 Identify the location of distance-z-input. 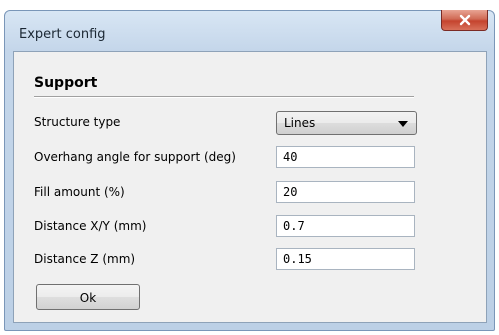
(345, 259).